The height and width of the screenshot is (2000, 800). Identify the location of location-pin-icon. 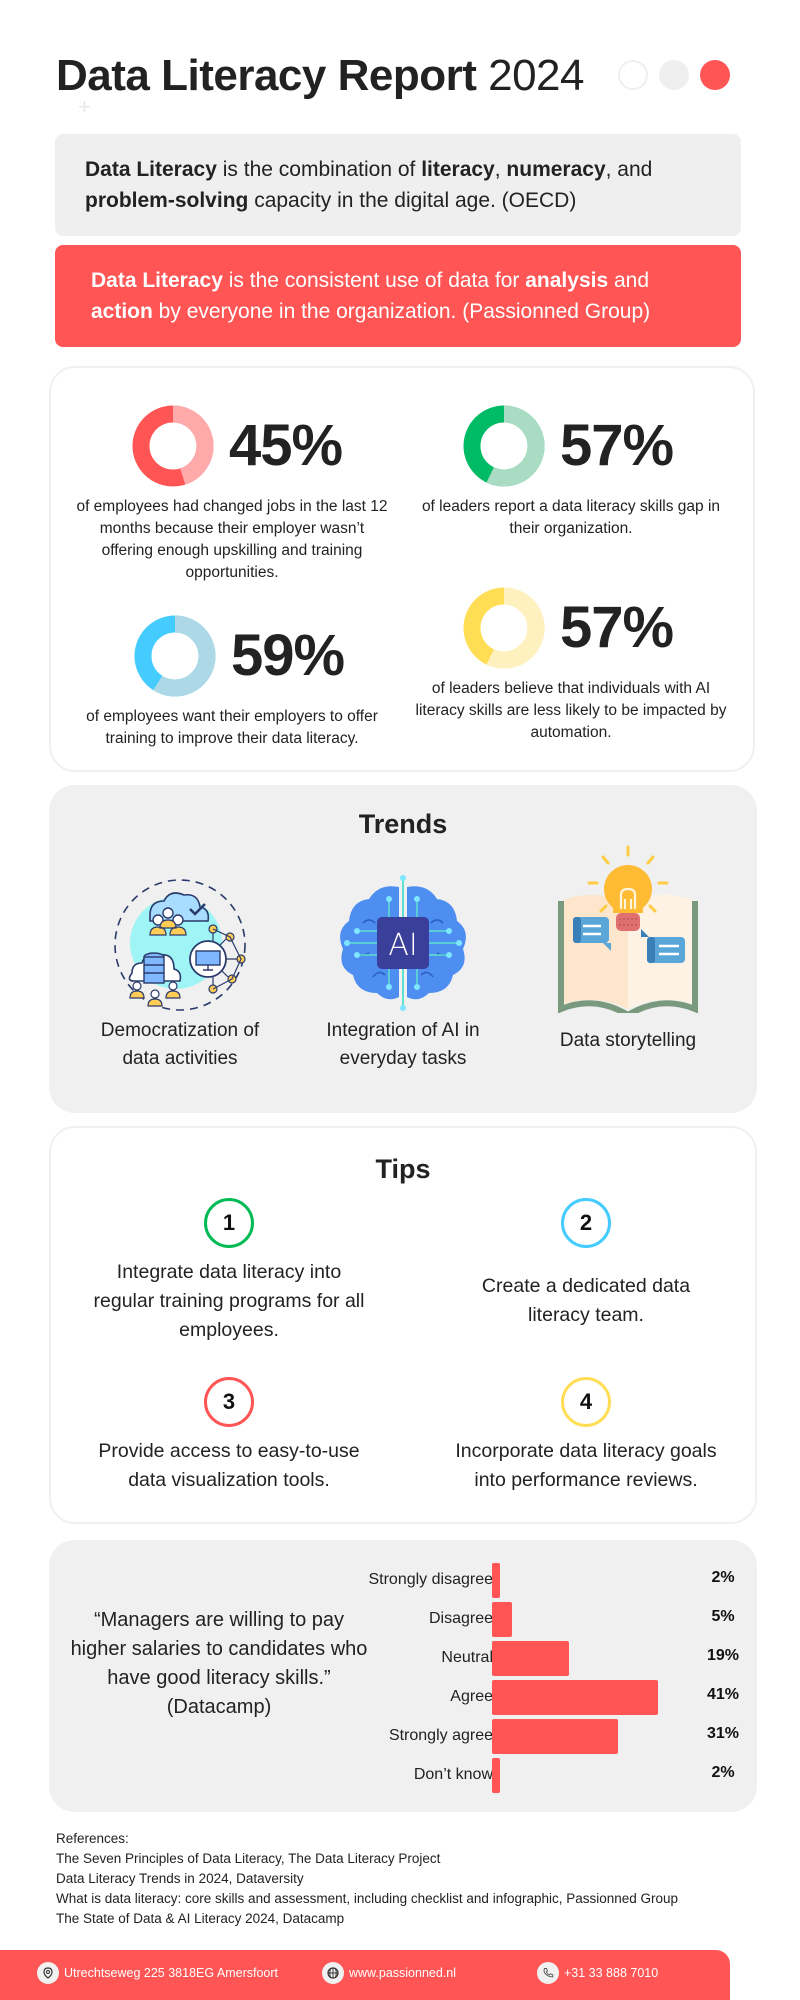
(48, 1973).